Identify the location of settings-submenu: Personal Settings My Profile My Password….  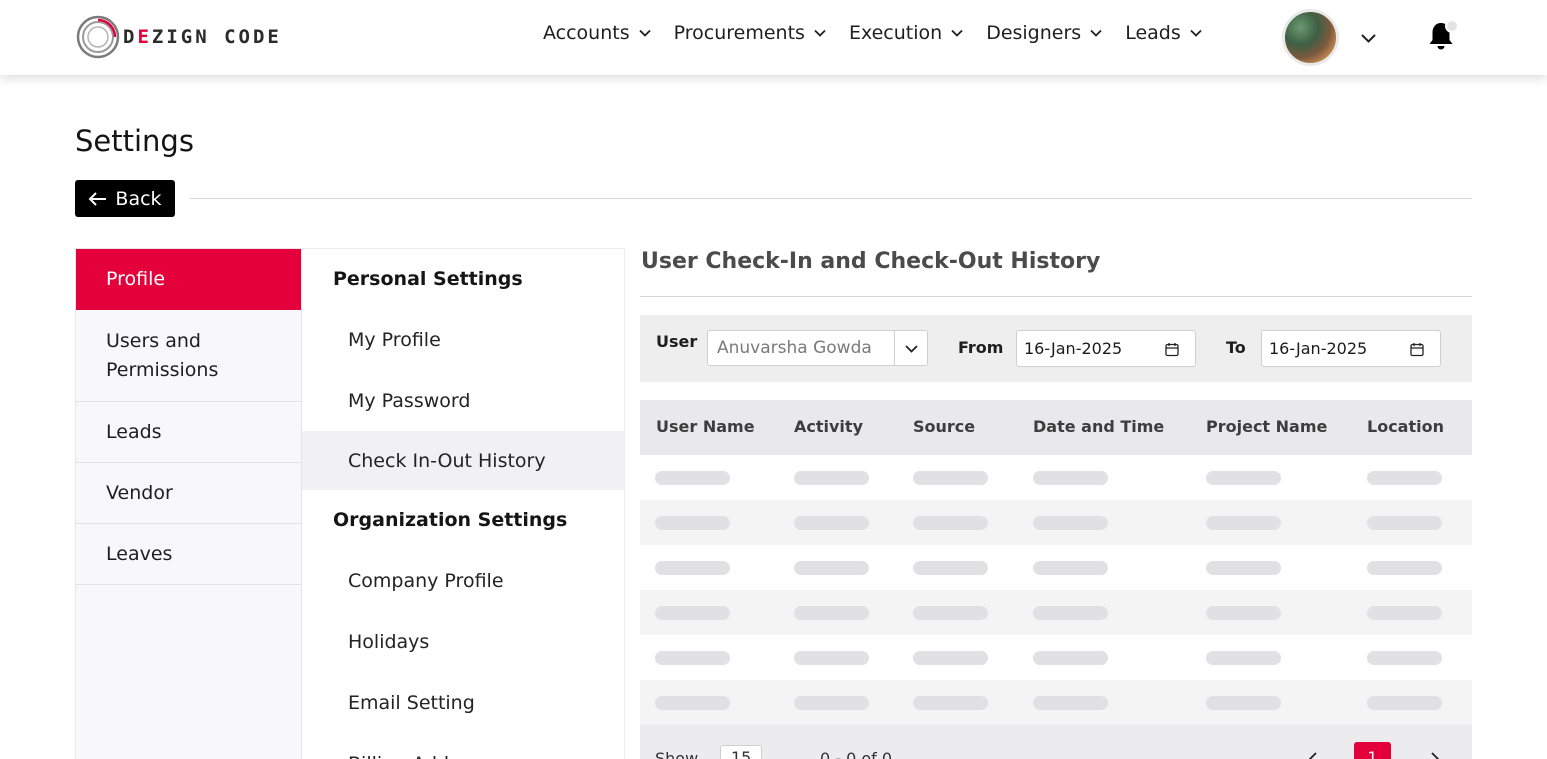
(463, 503).